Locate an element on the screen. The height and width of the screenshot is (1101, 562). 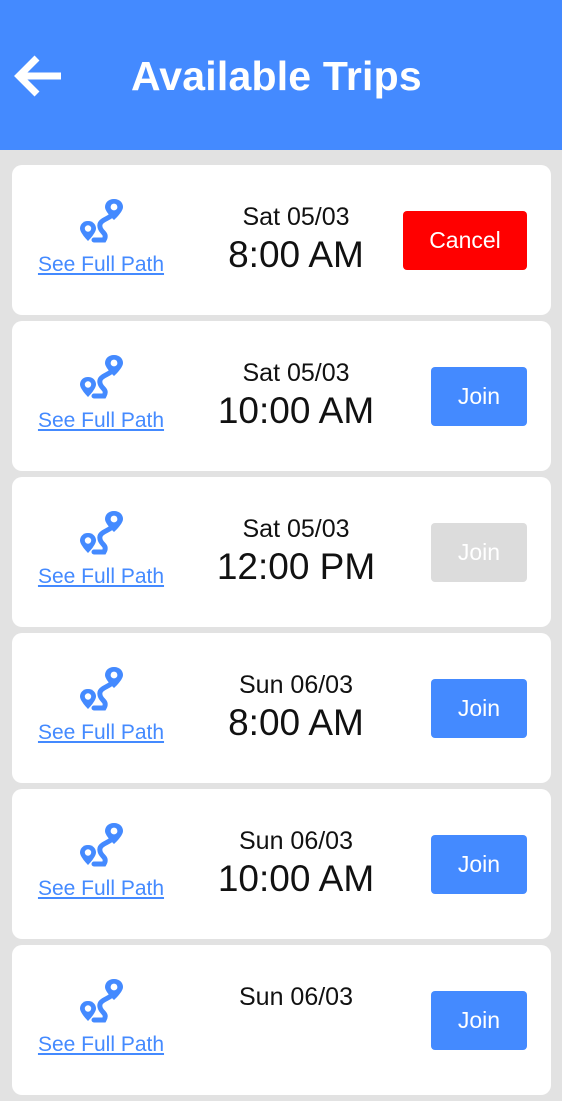
trip-time-block: Sat 05/03 10:00 AM is located at coordinates (296, 395).